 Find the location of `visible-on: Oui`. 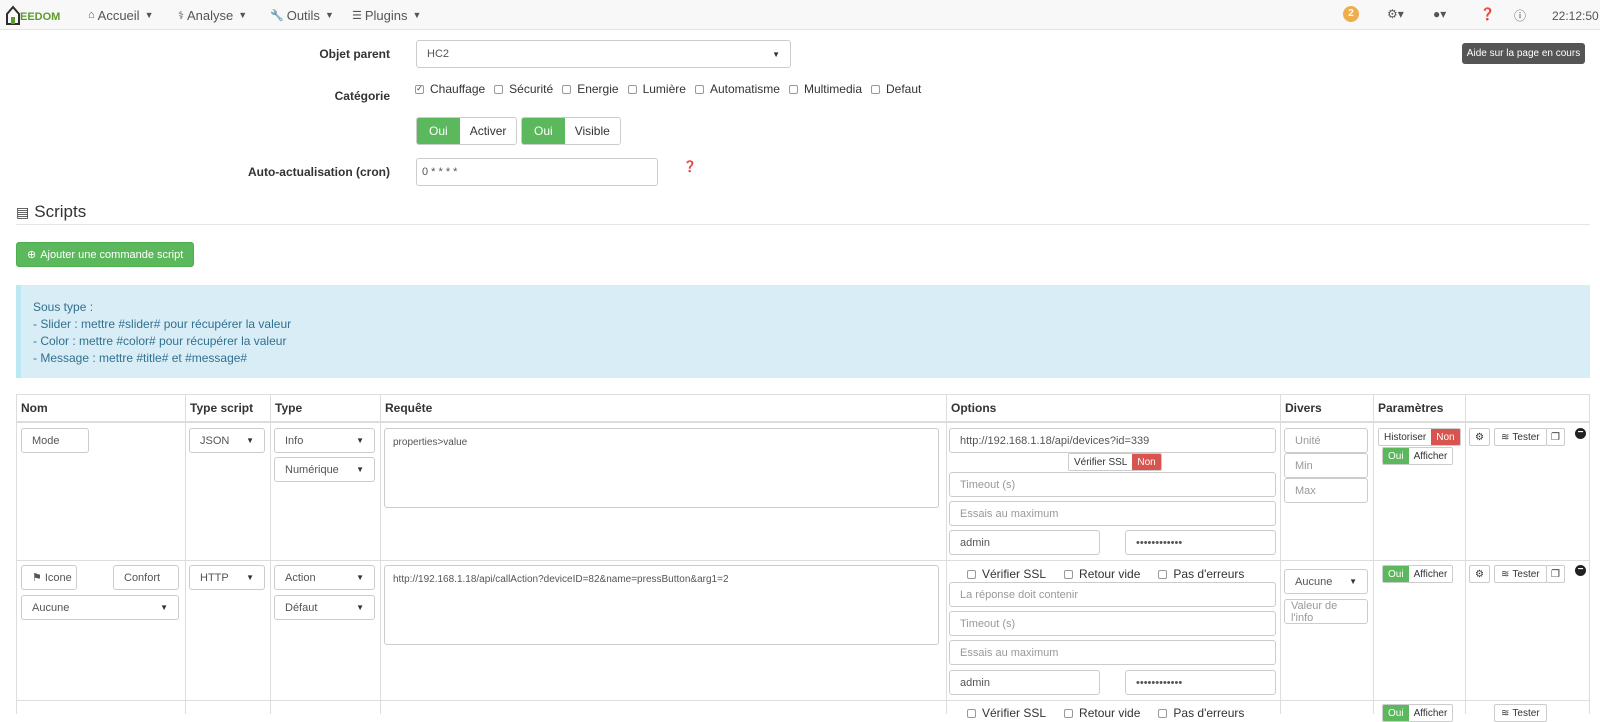

visible-on: Oui is located at coordinates (543, 131).